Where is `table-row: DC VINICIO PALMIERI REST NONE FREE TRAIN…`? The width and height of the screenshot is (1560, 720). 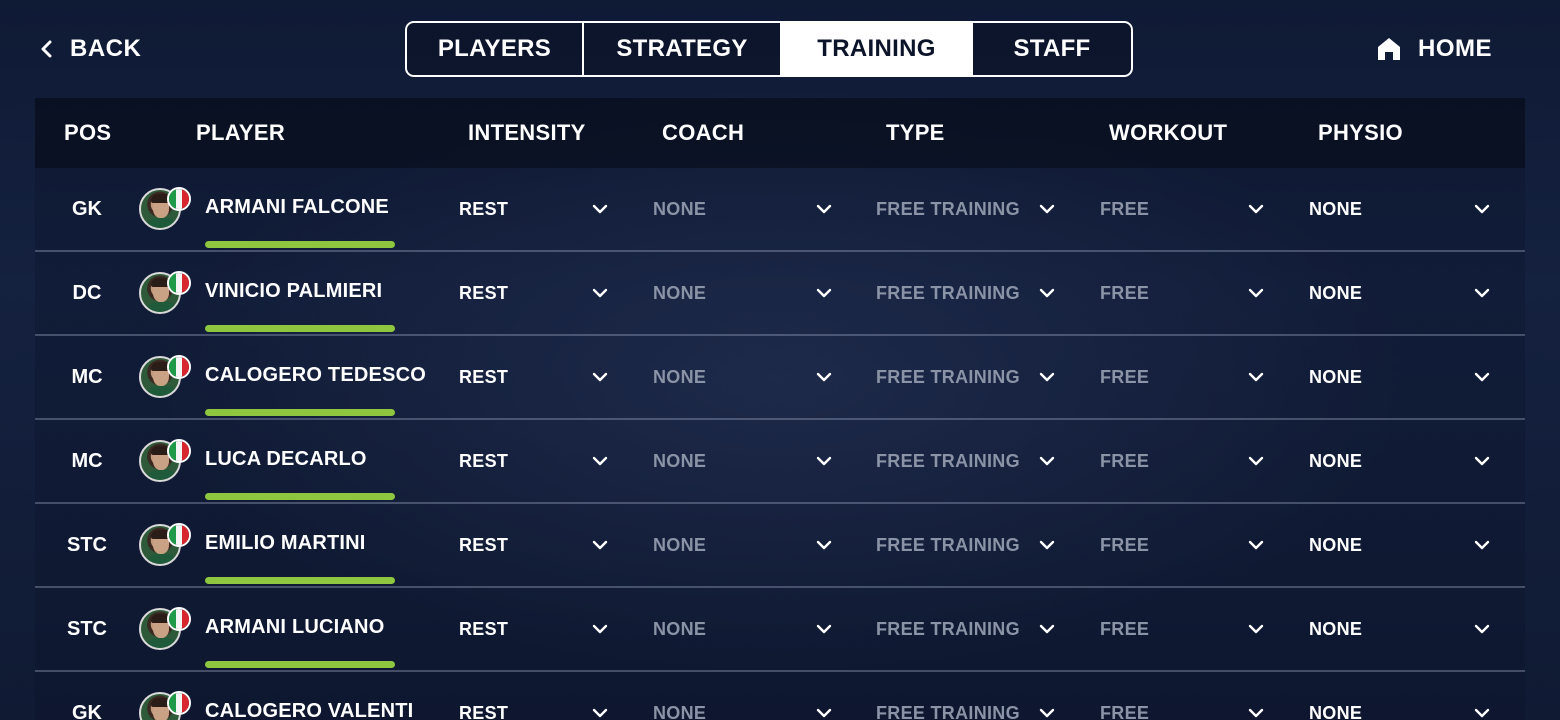
table-row: DC VINICIO PALMIERI REST NONE FREE TRAIN… is located at coordinates (780, 294).